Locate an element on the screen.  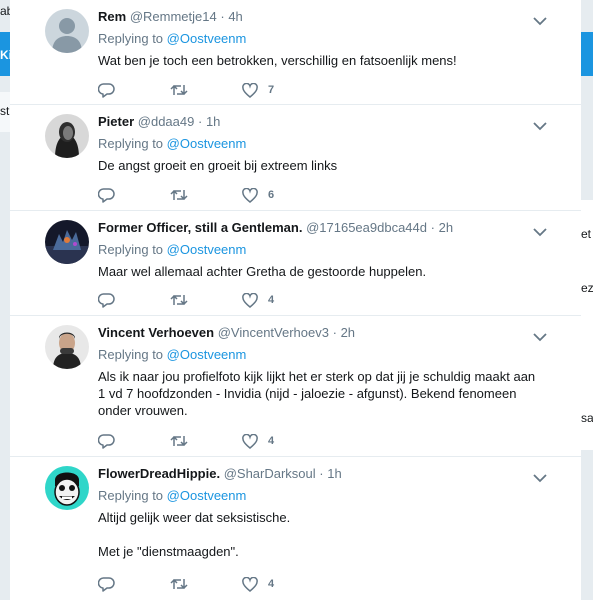
display-name: Rem is located at coordinates (112, 16).